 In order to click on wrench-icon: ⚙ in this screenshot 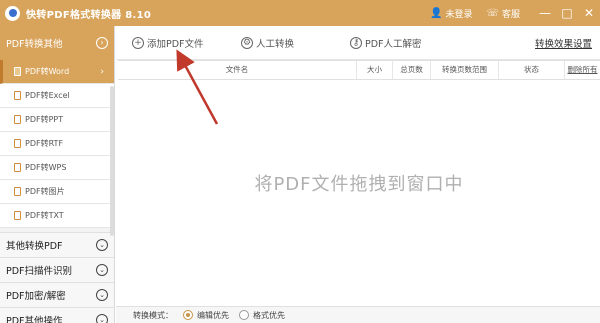, I will do `click(247, 43)`.